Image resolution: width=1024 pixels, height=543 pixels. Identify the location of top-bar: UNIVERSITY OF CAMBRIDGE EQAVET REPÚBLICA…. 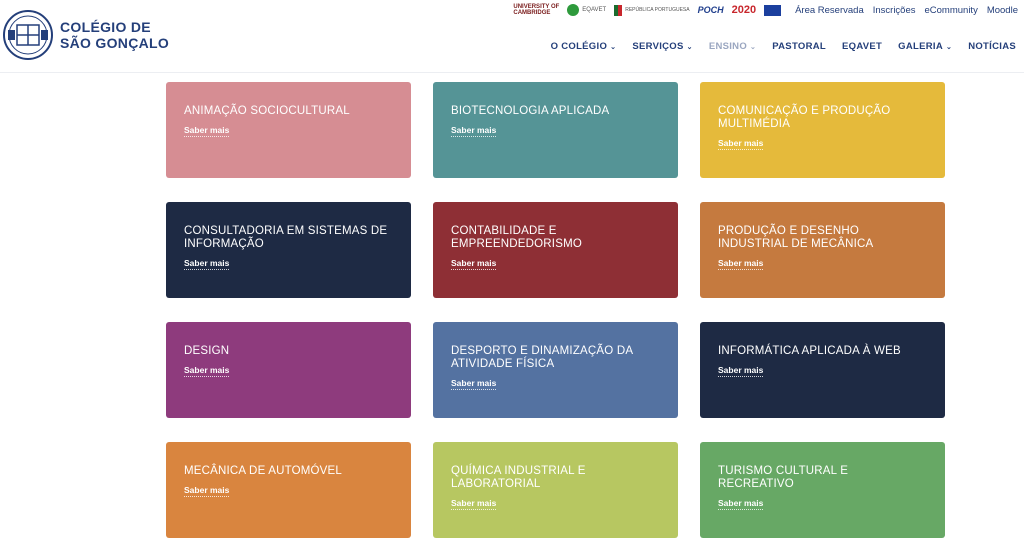
(761, 10).